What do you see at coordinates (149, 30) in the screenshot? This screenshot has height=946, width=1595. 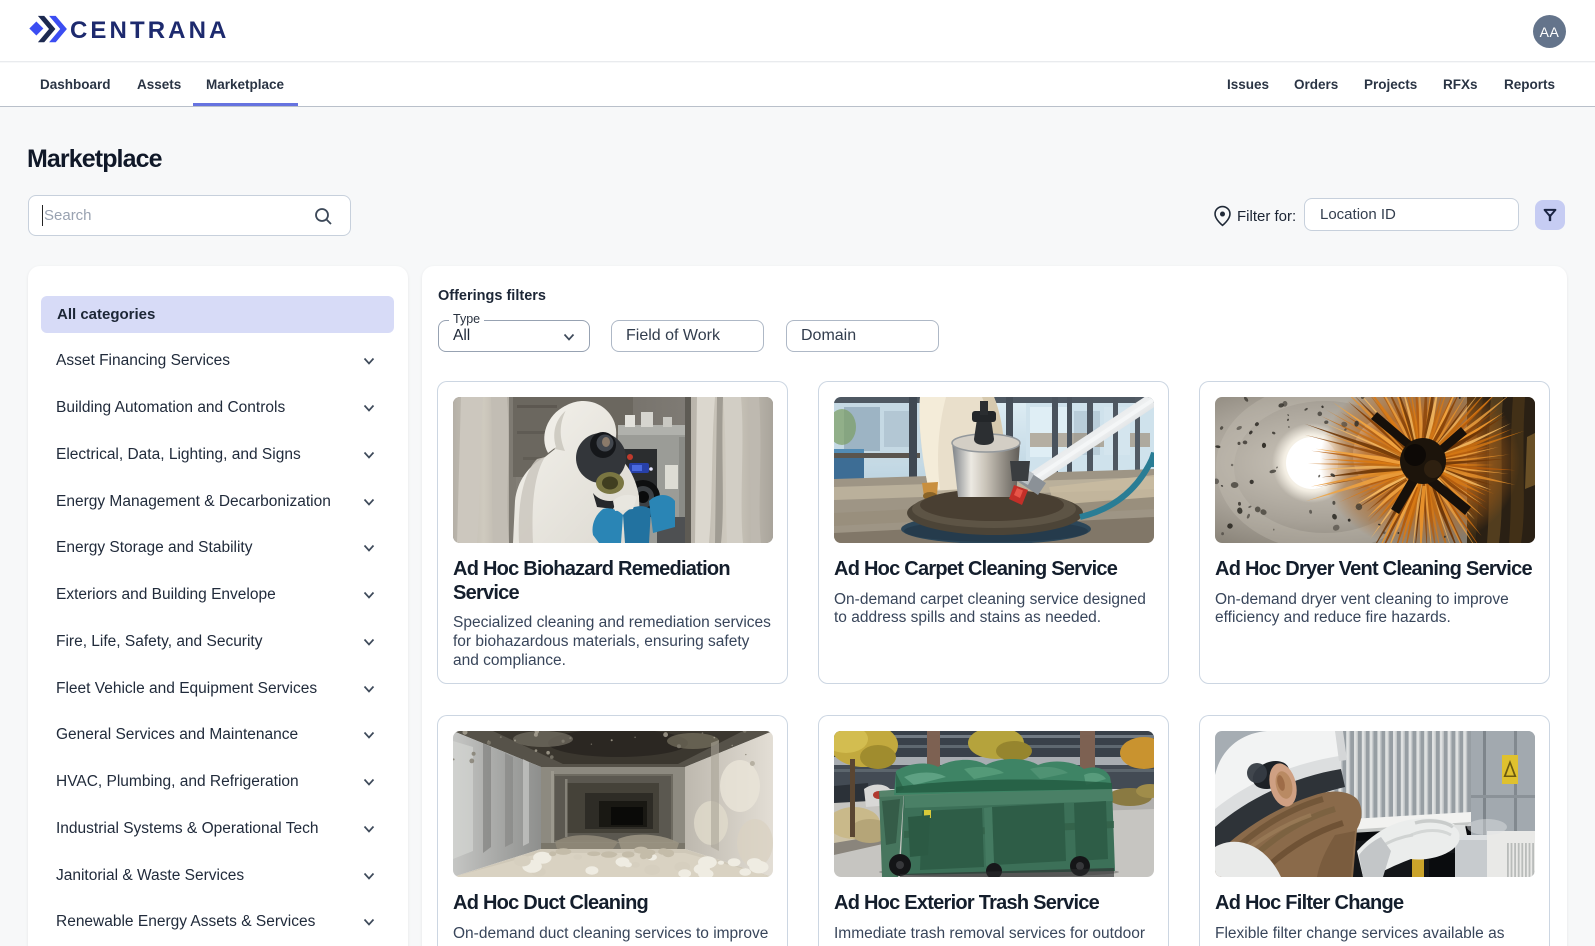 I see `svg-text: CENTRANA` at bounding box center [149, 30].